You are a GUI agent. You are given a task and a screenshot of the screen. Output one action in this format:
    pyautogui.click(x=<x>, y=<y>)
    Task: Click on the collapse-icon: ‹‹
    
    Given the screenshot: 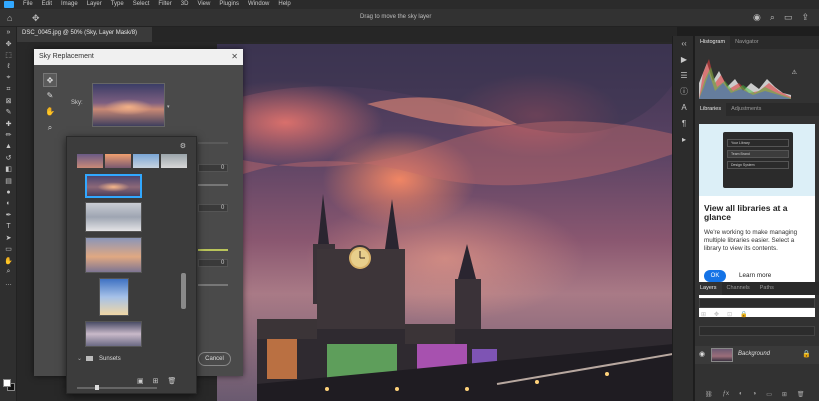 What is the action you would take?
    pyautogui.click(x=684, y=44)
    